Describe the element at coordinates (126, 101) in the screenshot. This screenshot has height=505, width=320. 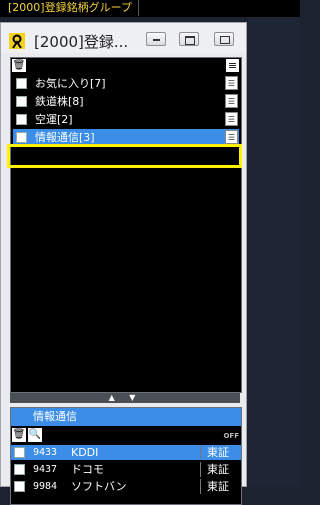
I see `group-row: 鉄道株[8] ☰` at that location.